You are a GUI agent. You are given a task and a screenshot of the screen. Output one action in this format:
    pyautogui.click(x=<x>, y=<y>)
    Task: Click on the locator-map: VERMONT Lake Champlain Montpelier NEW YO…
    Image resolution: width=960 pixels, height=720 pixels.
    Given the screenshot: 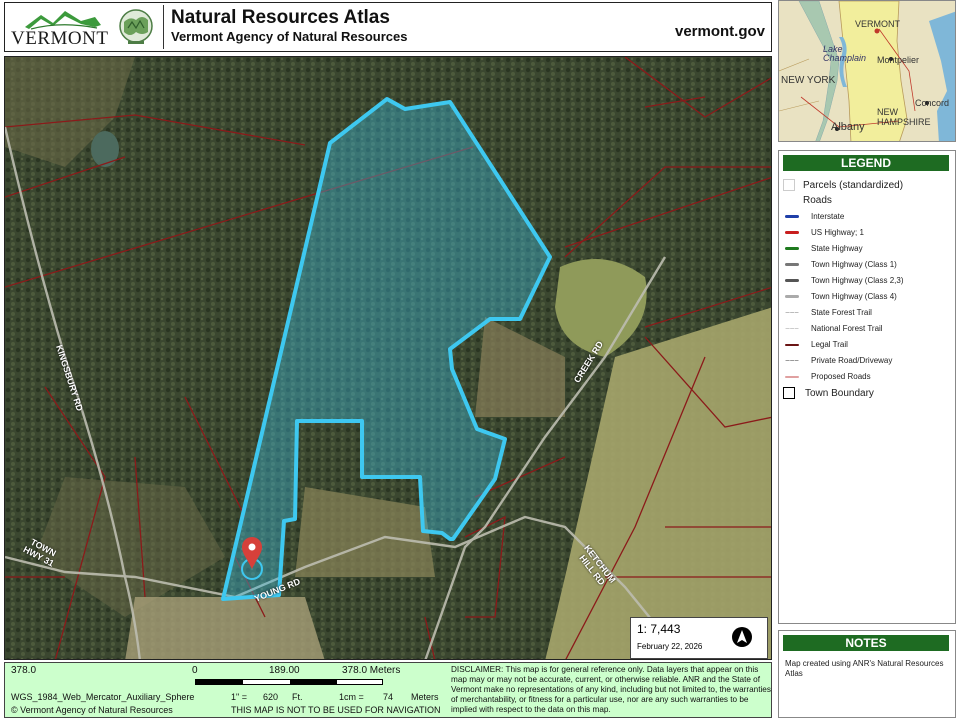 What is the action you would take?
    pyautogui.click(x=867, y=71)
    